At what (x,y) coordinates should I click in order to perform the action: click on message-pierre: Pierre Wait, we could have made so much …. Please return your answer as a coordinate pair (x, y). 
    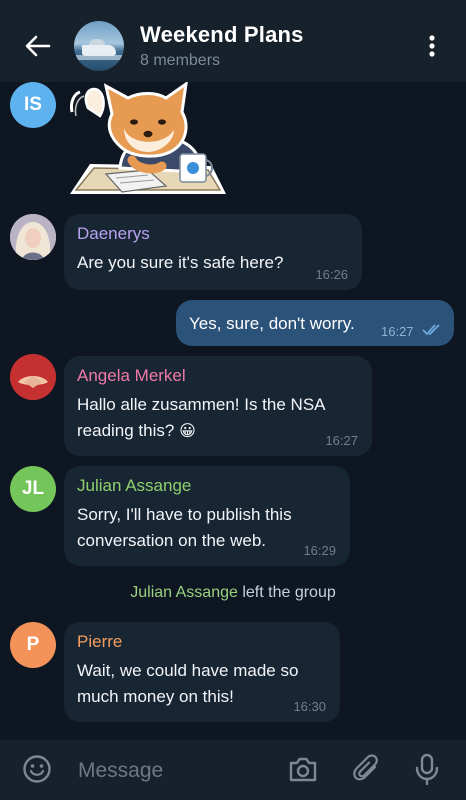
    Looking at the image, I should click on (202, 672).